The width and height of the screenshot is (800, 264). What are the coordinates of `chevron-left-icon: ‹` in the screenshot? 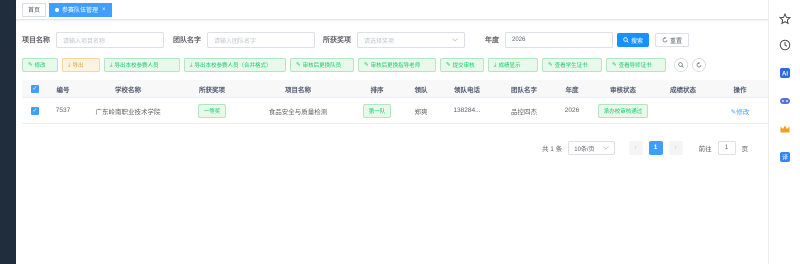 It's located at (635, 148).